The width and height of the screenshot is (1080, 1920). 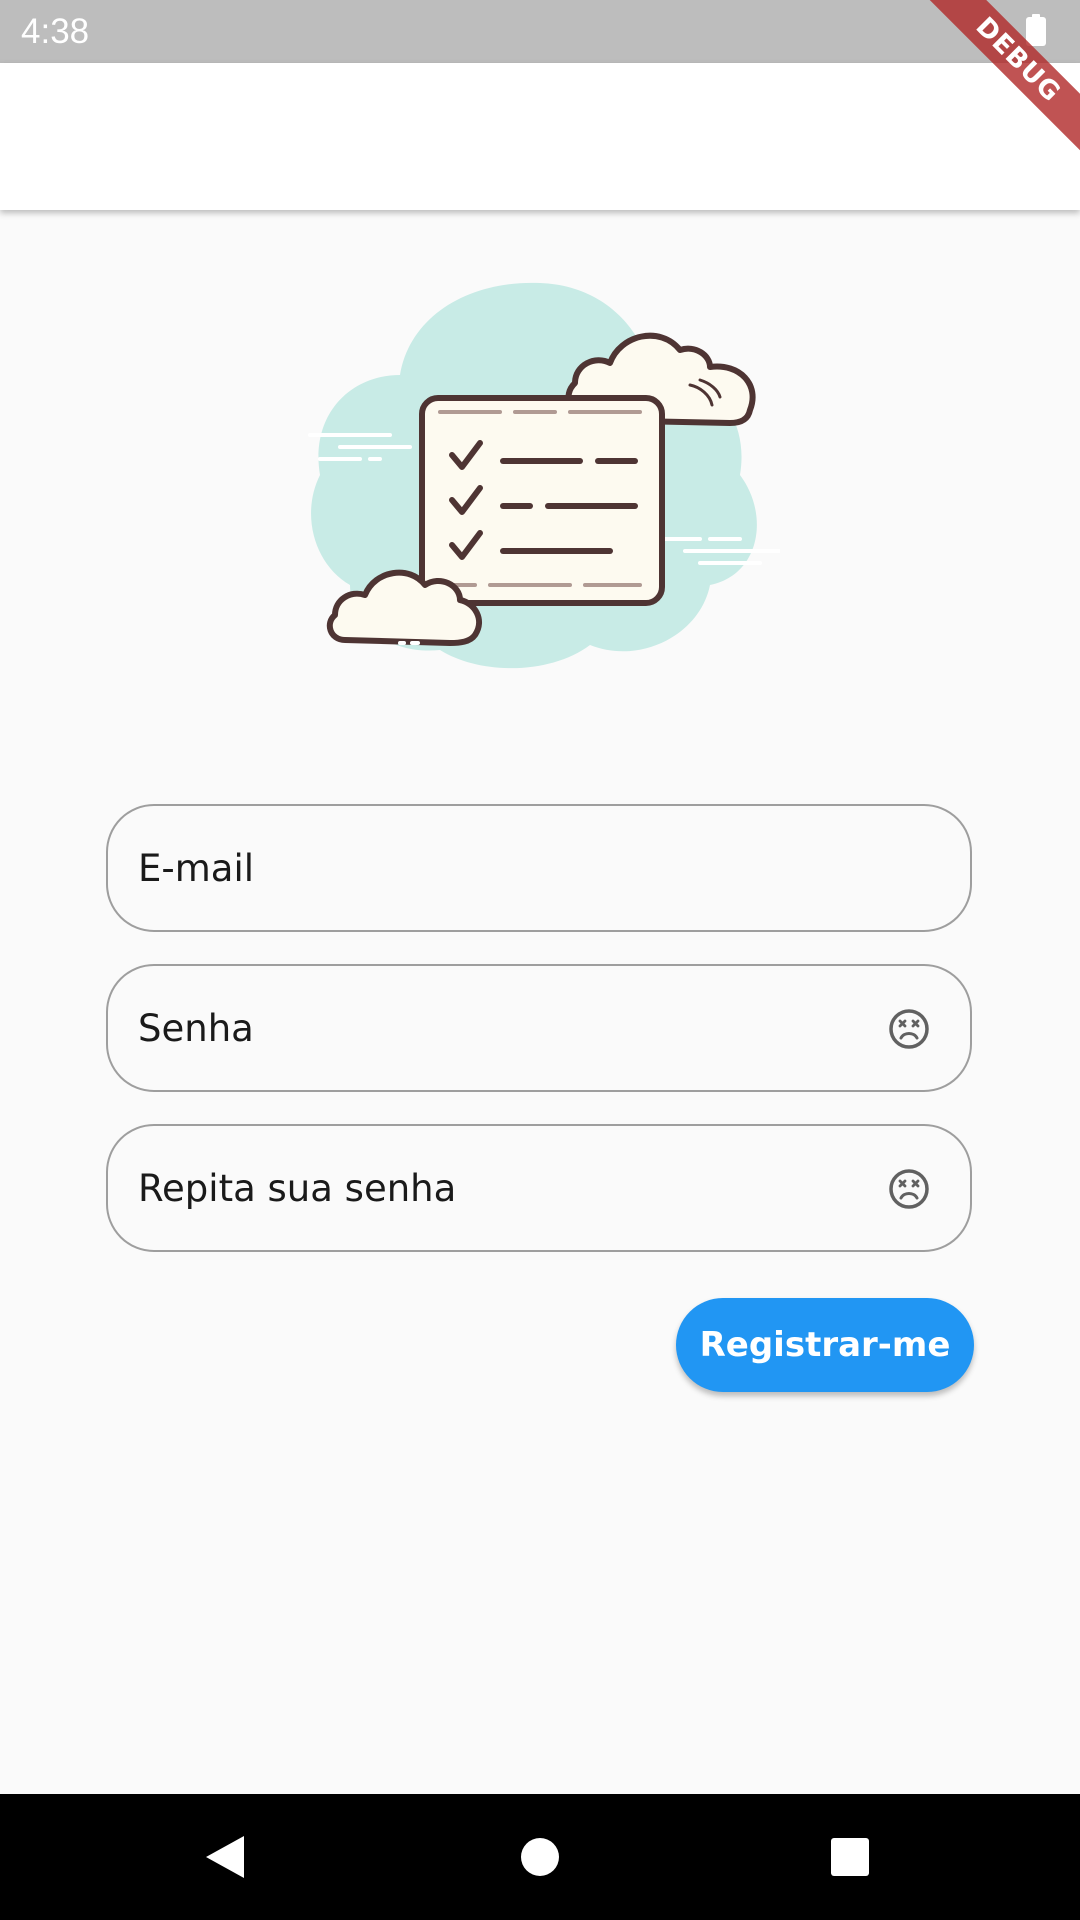 I want to click on recent-square-icon, so click(x=850, y=1857).